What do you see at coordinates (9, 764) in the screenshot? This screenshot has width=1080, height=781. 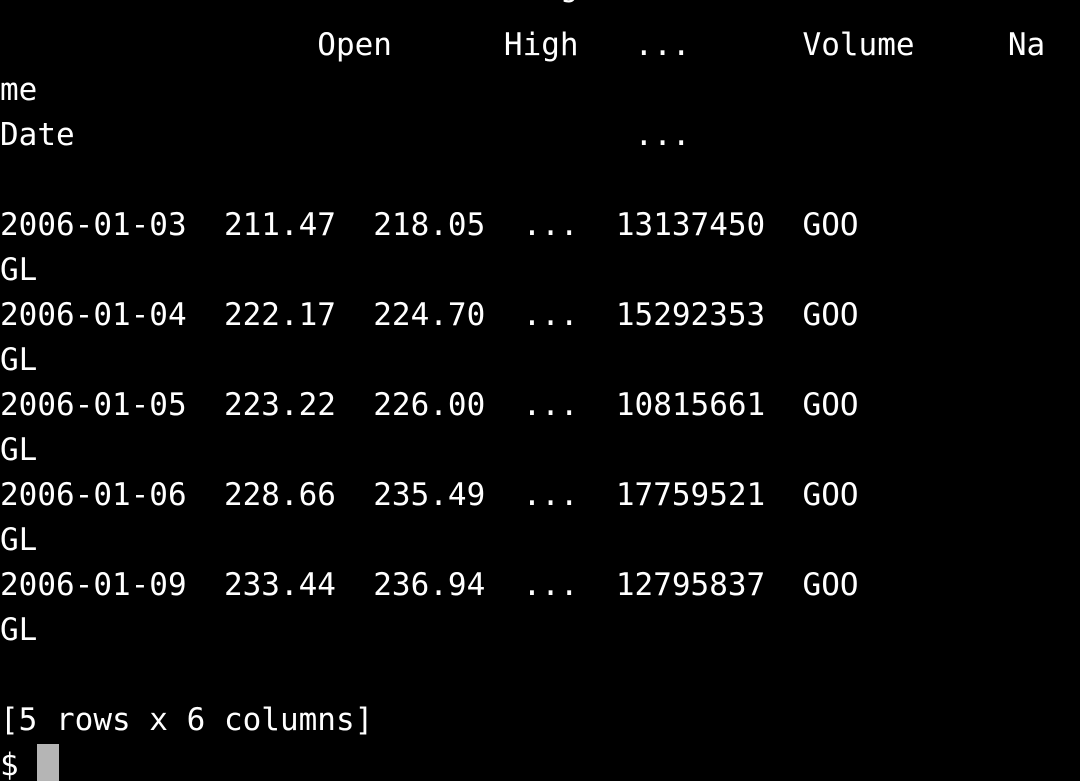 I see `prompt-symbol: $` at bounding box center [9, 764].